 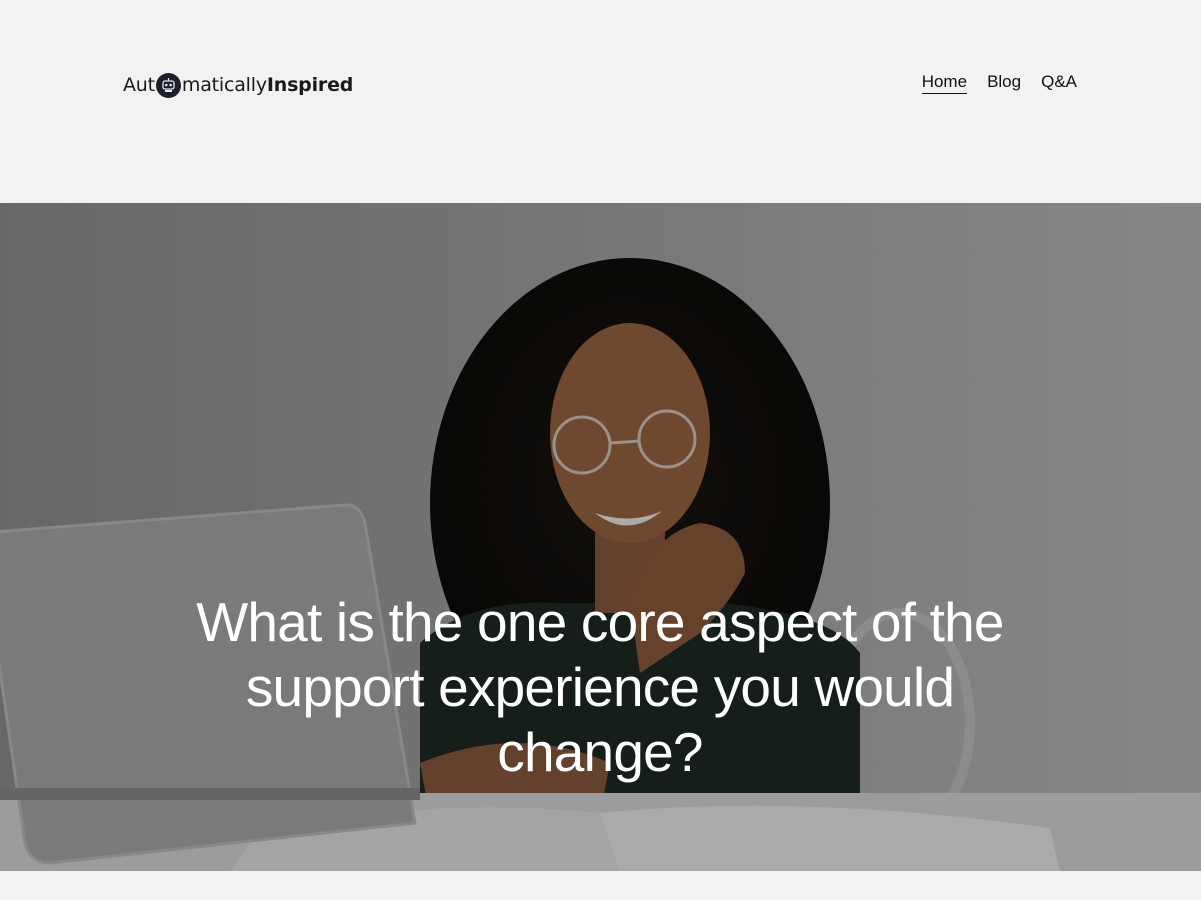 What do you see at coordinates (139, 85) in the screenshot?
I see `logo-text-prefix: Aut` at bounding box center [139, 85].